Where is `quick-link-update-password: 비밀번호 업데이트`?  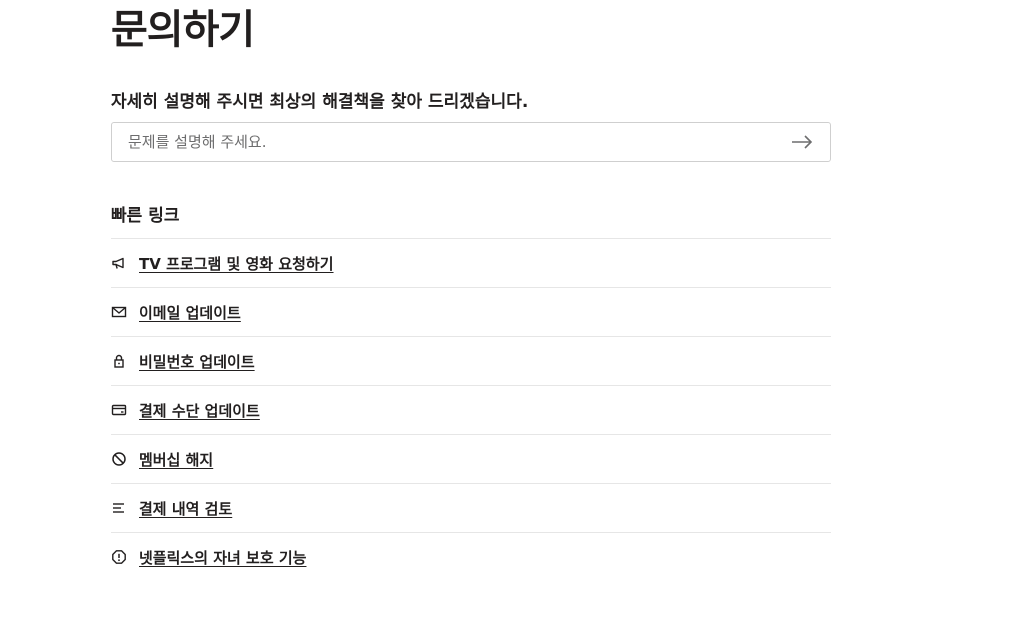
quick-link-update-password: 비밀번호 업데이트 is located at coordinates (471, 361).